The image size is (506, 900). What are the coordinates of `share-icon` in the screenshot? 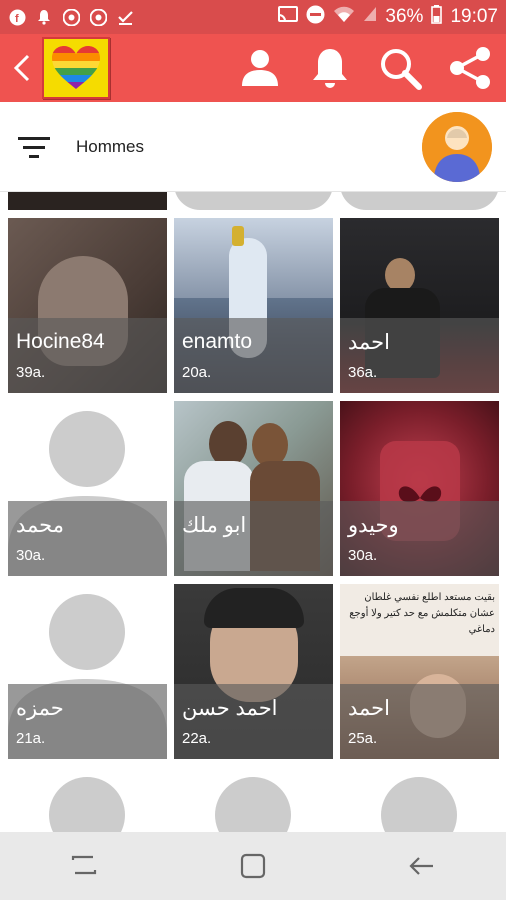 It's located at (470, 68).